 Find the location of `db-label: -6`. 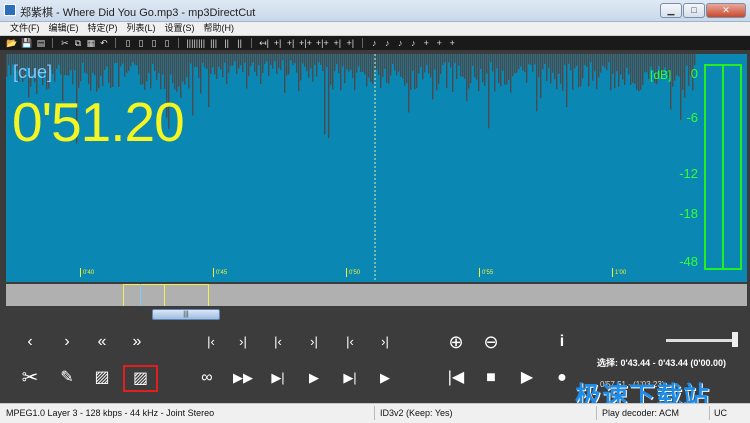

db-label: -6 is located at coordinates (692, 117).